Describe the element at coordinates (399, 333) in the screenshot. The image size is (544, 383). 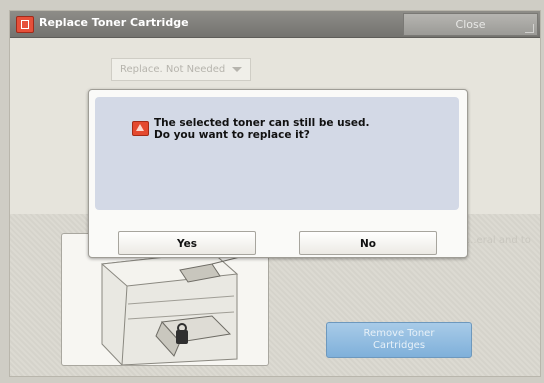
I see `remove-button-label-line1: Remove Toner` at that location.